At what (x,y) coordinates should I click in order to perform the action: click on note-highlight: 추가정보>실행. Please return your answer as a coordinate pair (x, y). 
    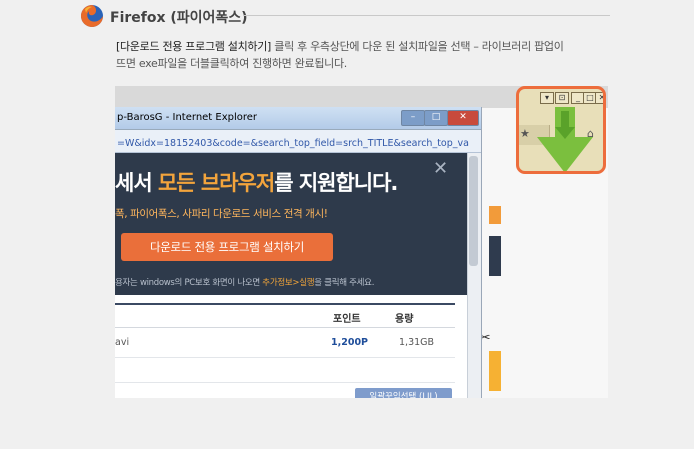
    Looking at the image, I should click on (288, 283).